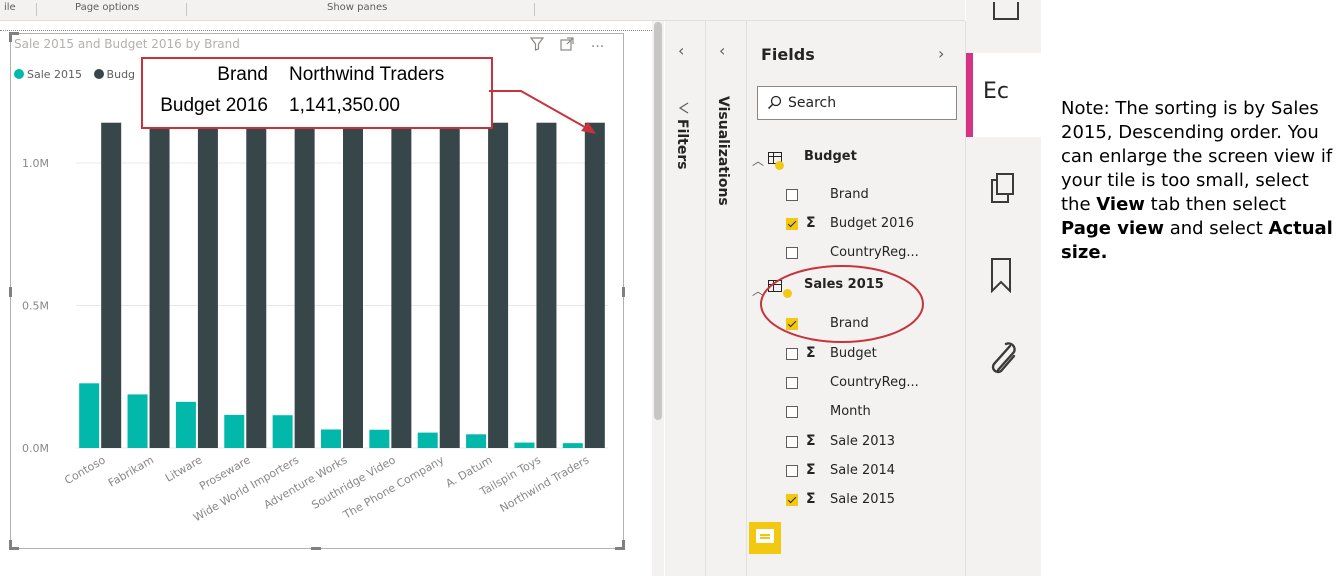  I want to click on note-view: View, so click(1120, 204).